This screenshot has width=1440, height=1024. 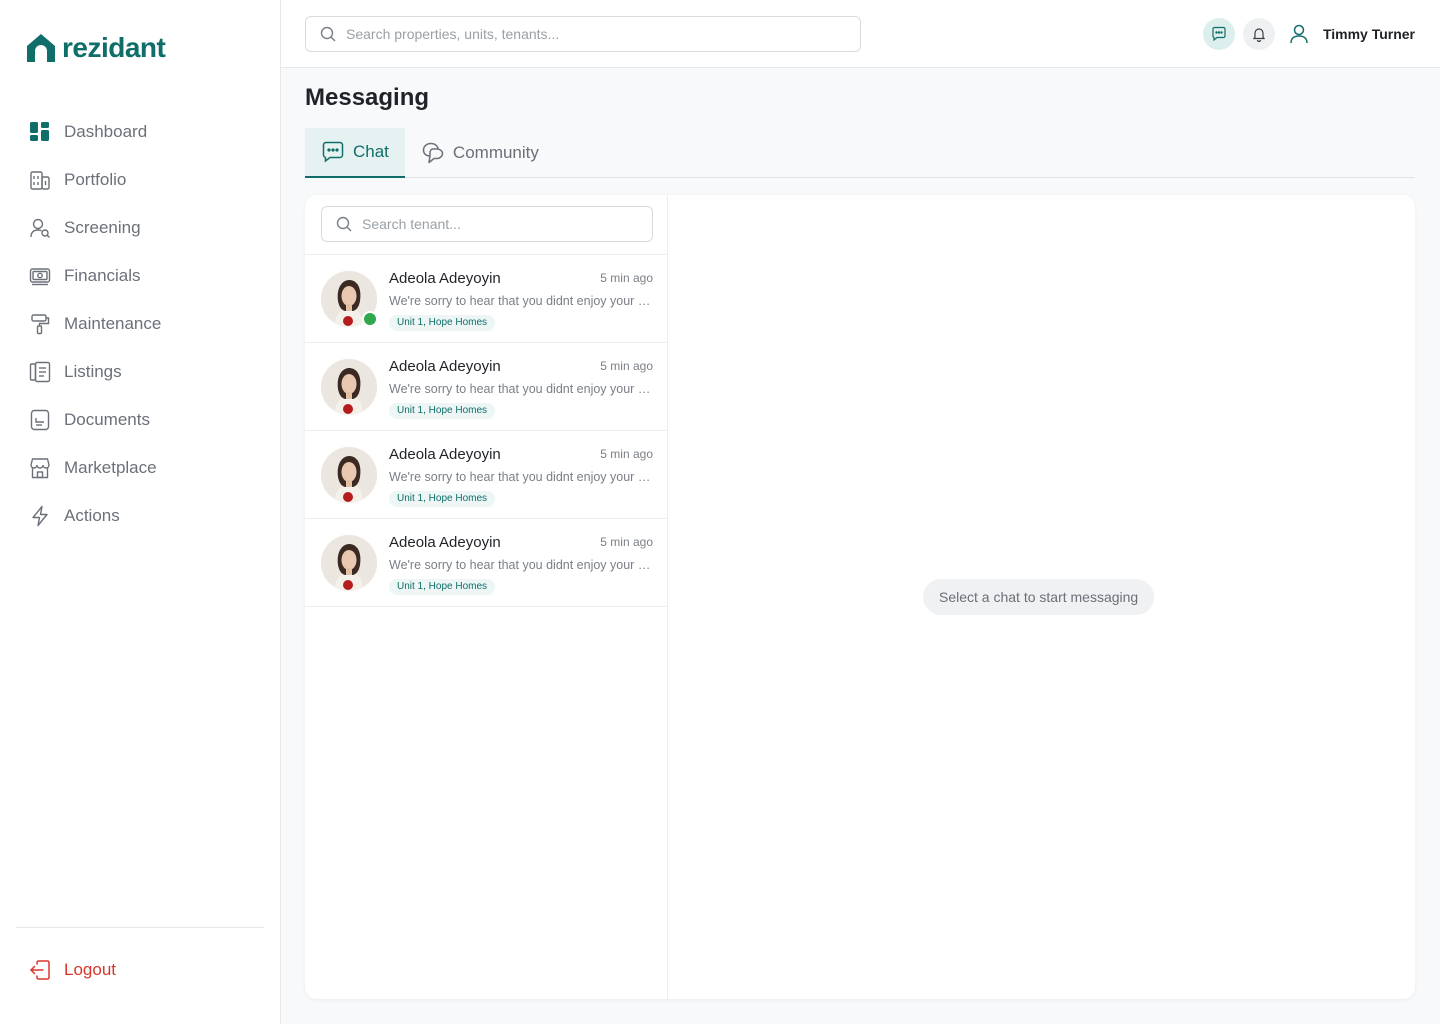 I want to click on messages-button, so click(x=1218, y=34).